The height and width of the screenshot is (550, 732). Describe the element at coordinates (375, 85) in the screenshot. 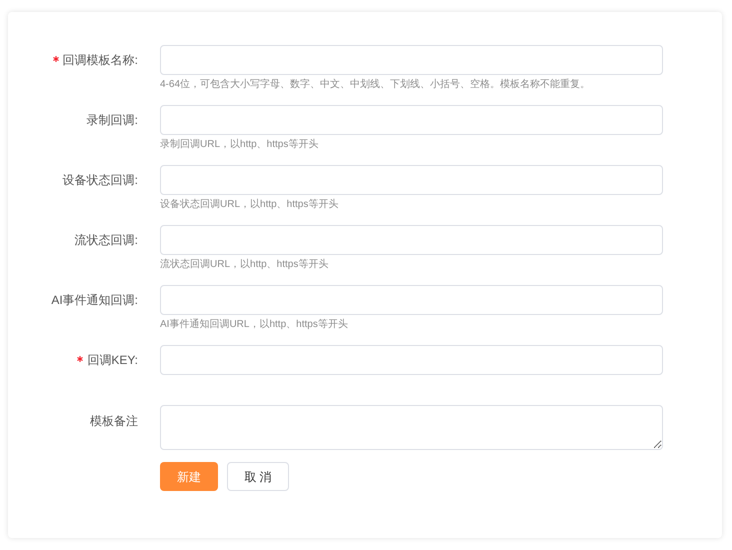

I see `field-hint: 4-64位，可包含大小写字母、数字、中文、中划线、下划线、小括号、空格。模板名称不能重复。` at that location.